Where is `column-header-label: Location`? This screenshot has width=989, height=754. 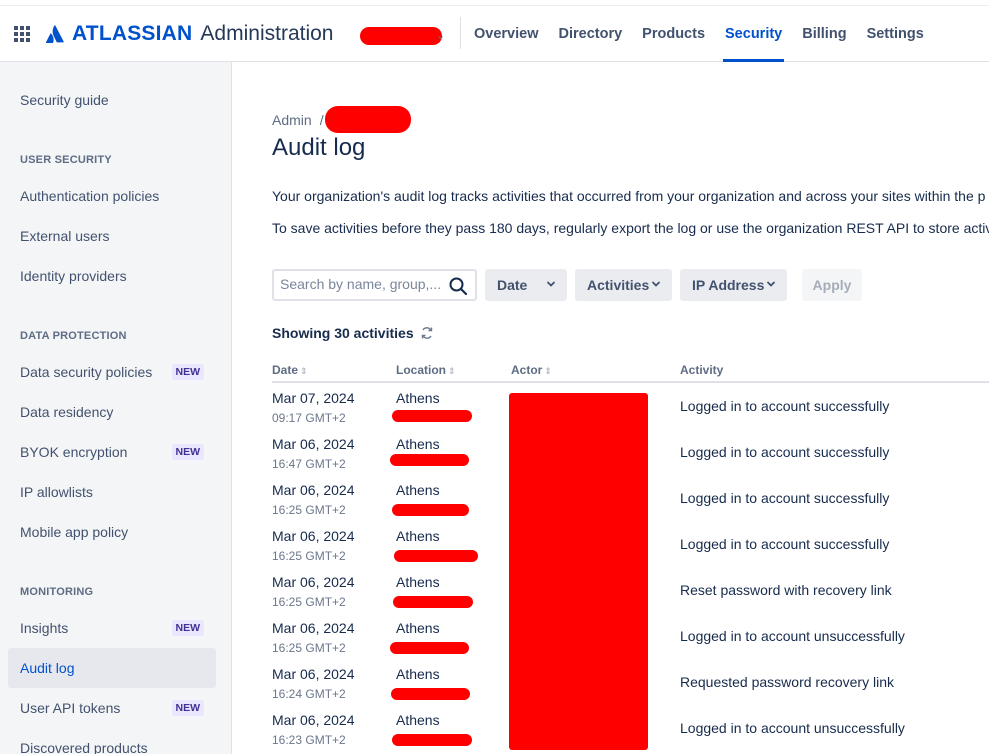 column-header-label: Location is located at coordinates (421, 370).